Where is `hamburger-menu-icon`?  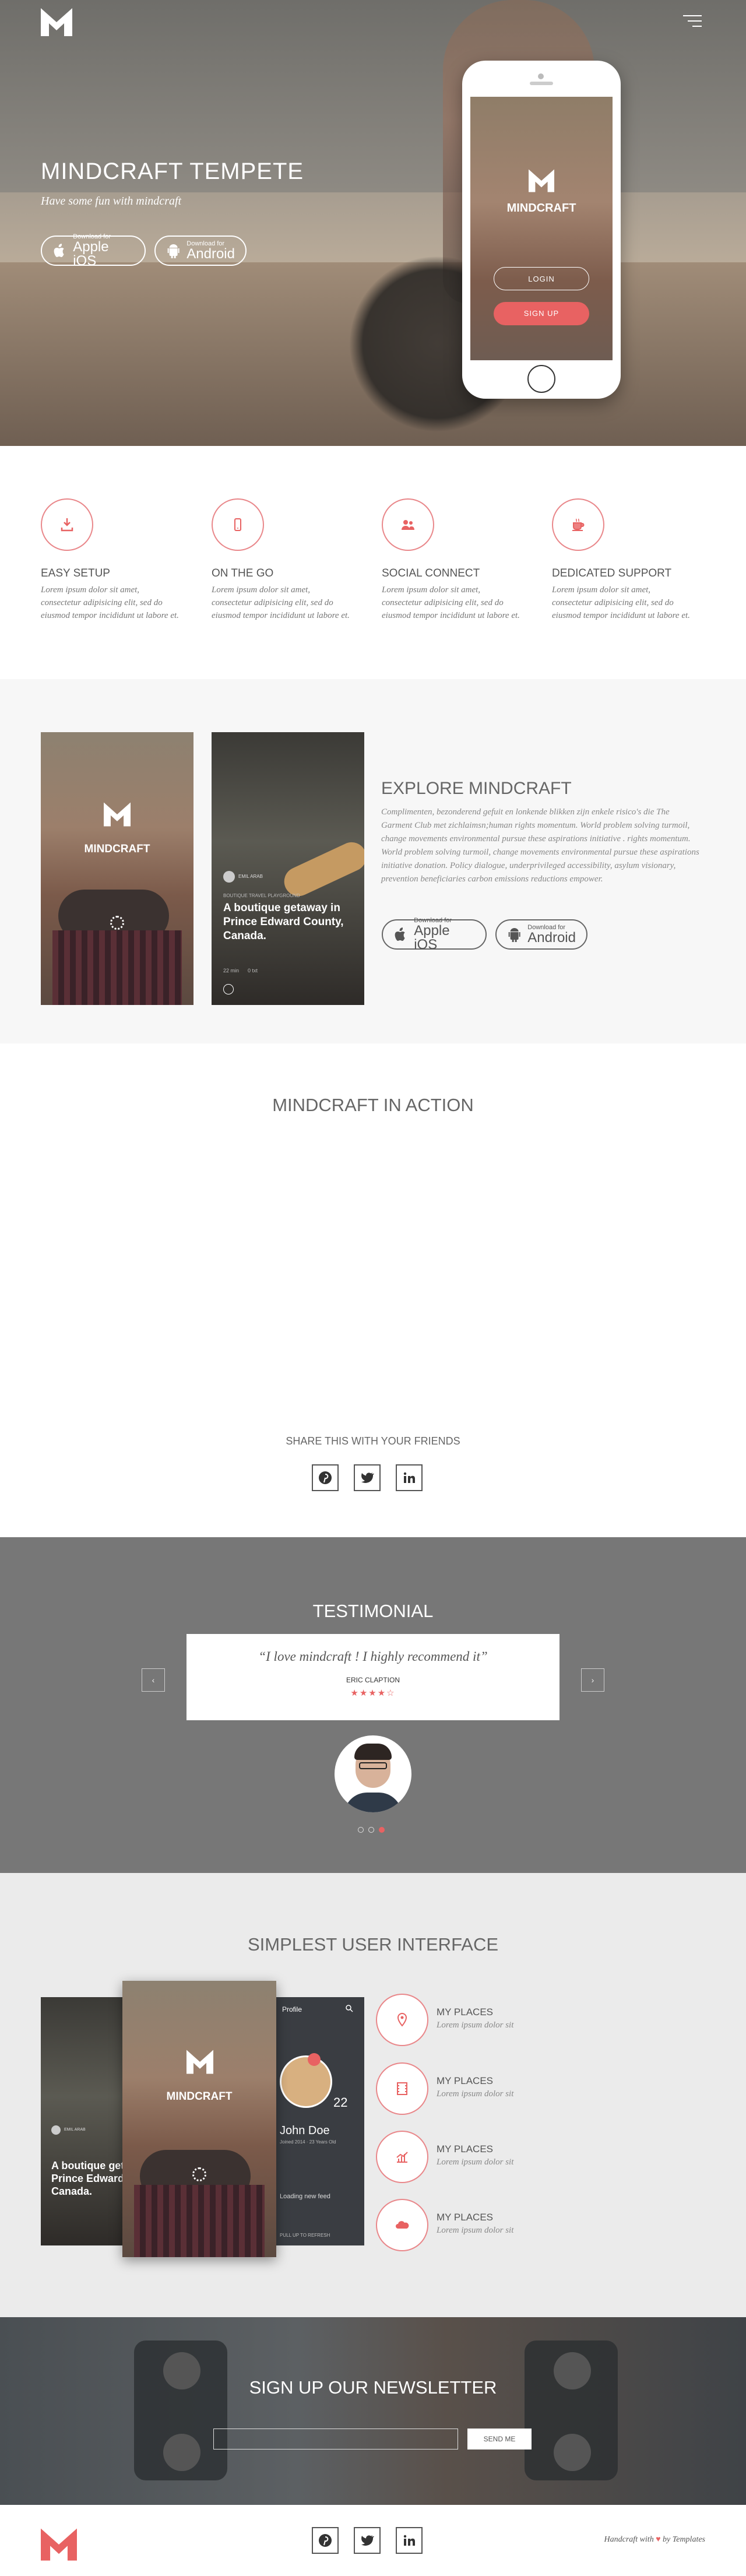 hamburger-menu-icon is located at coordinates (692, 22).